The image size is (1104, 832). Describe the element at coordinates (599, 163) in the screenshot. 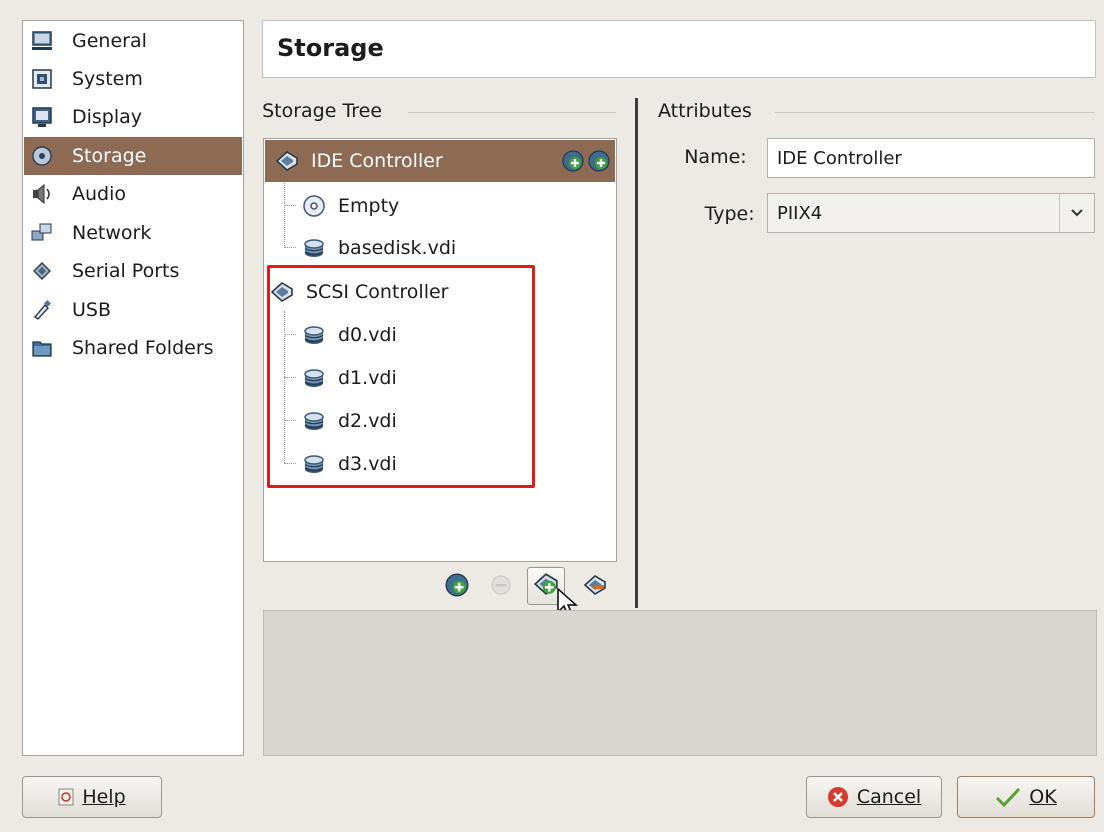

I see `add-hard-disk-attachment-icon` at that location.